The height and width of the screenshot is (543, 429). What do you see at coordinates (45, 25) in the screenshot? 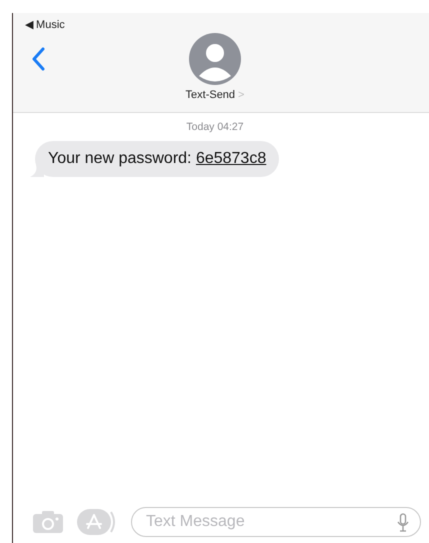
I see `back-to-app-link: ◀ Music` at bounding box center [45, 25].